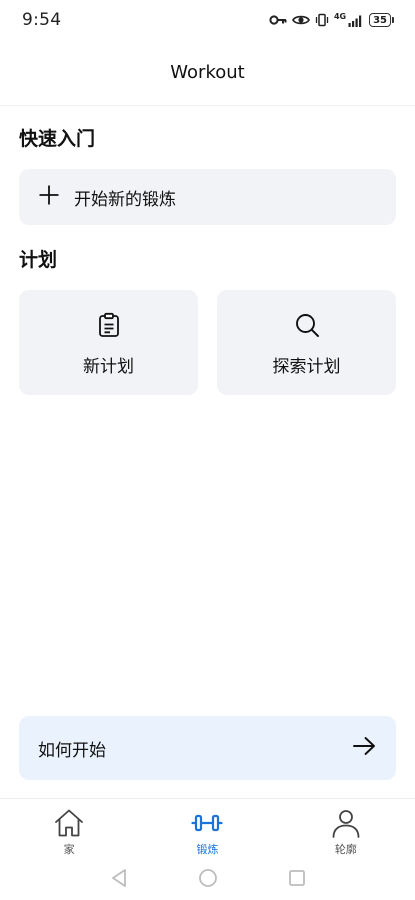  What do you see at coordinates (56, 197) in the screenshot?
I see `plus-icon` at bounding box center [56, 197].